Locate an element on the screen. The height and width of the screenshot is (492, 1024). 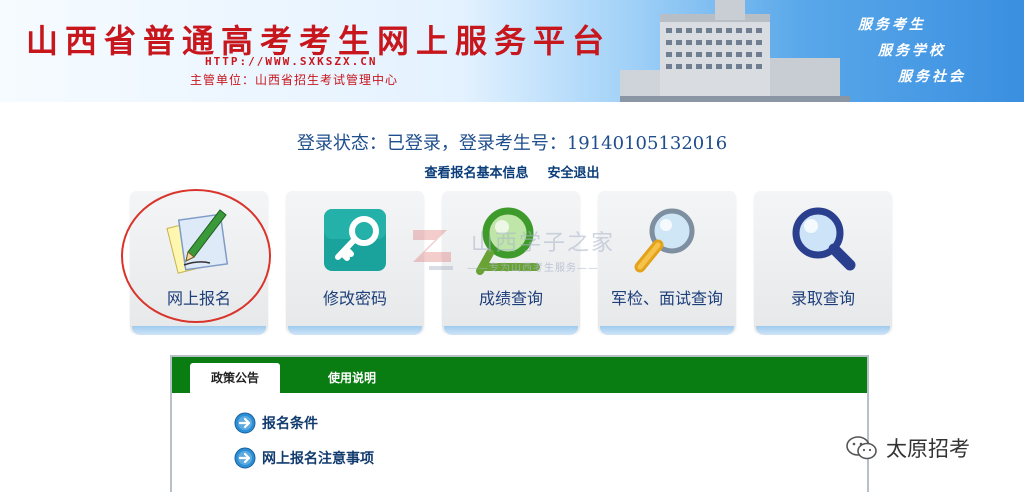
slogan-group: 服务考生 服务学校 服务社会 is located at coordinates (912, 53).